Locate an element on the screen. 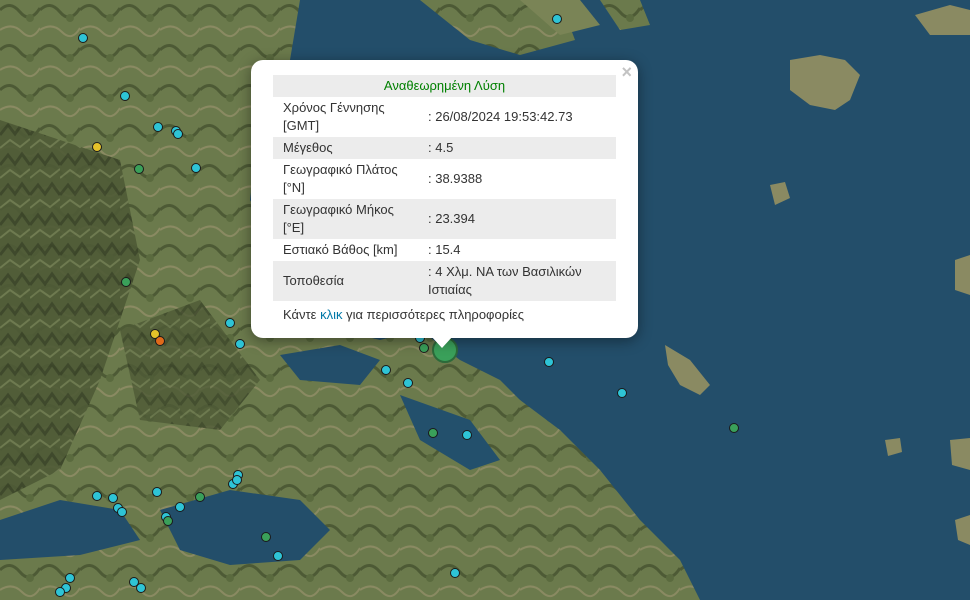  magnitude-label: Μέγεθος is located at coordinates (345, 148).